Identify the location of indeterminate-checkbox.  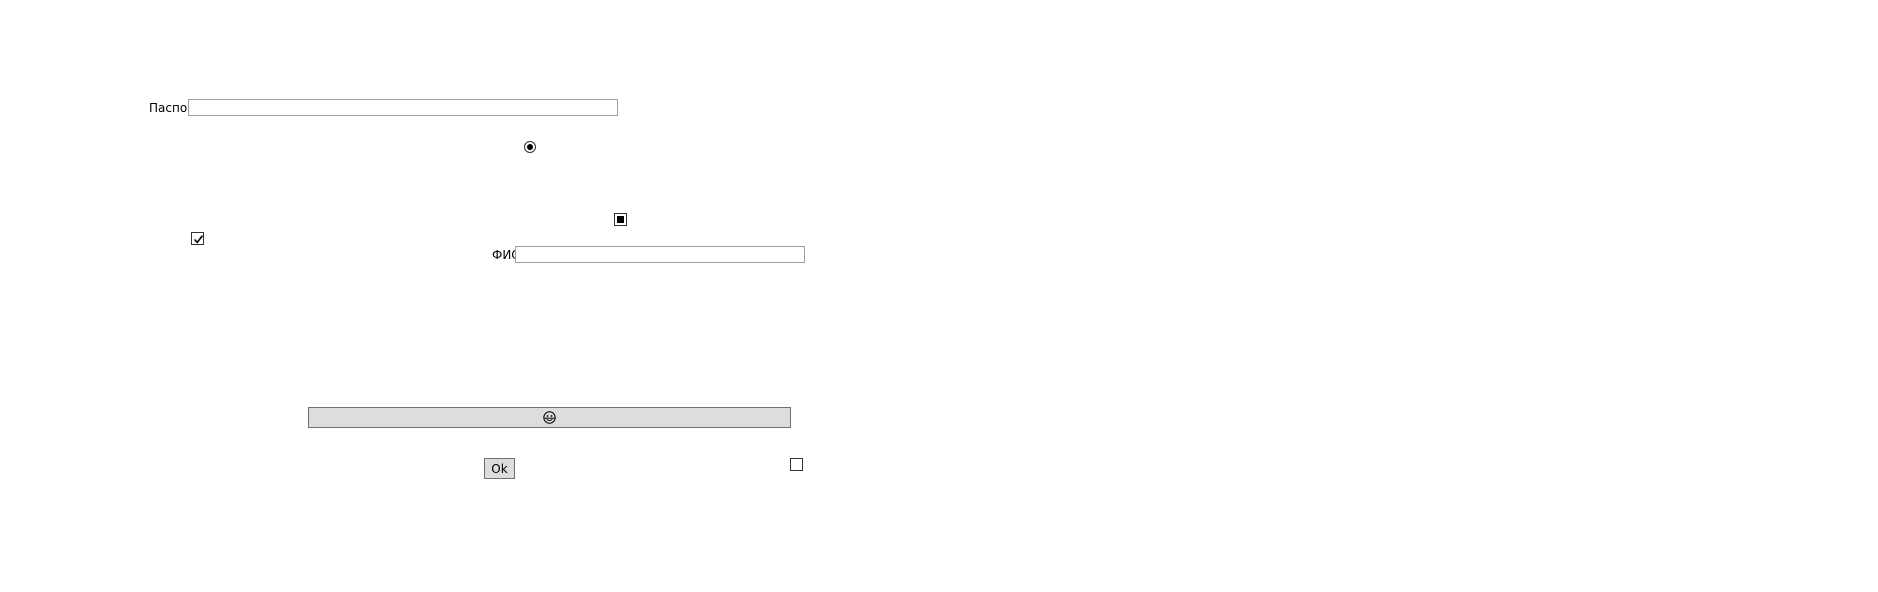
(620, 219).